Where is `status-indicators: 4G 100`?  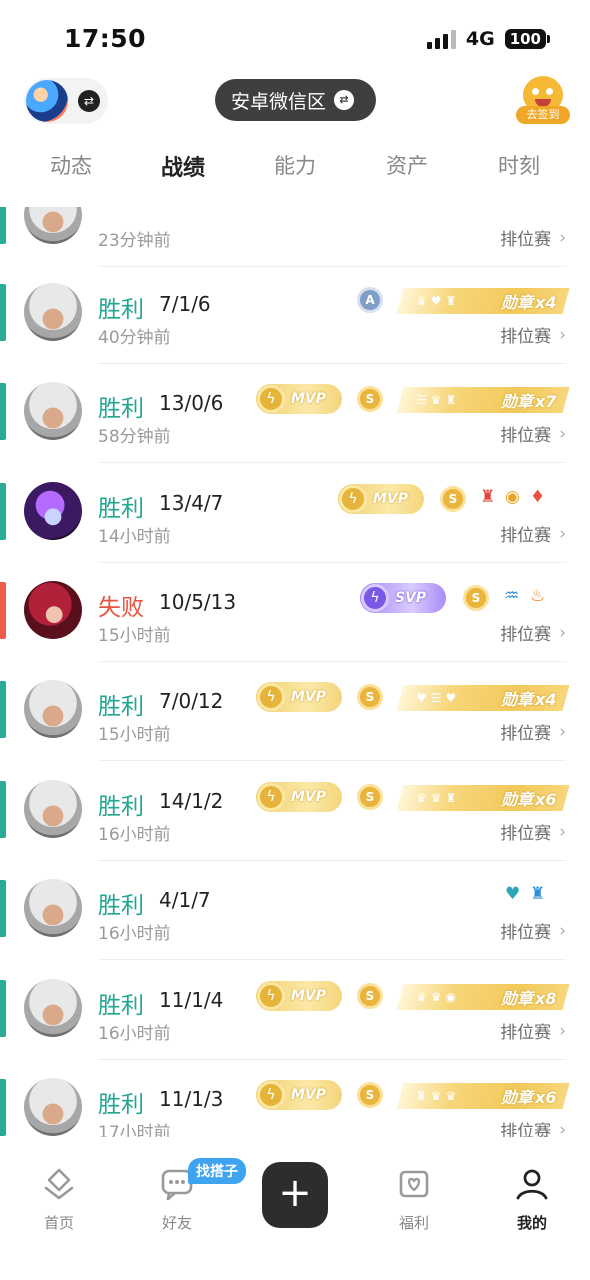
status-indicators: 4G 100 is located at coordinates (488, 39).